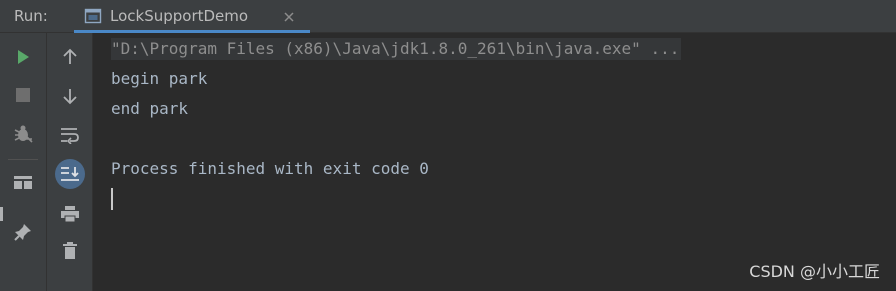 This screenshot has width=896, height=291. I want to click on play-icon, so click(23, 57).